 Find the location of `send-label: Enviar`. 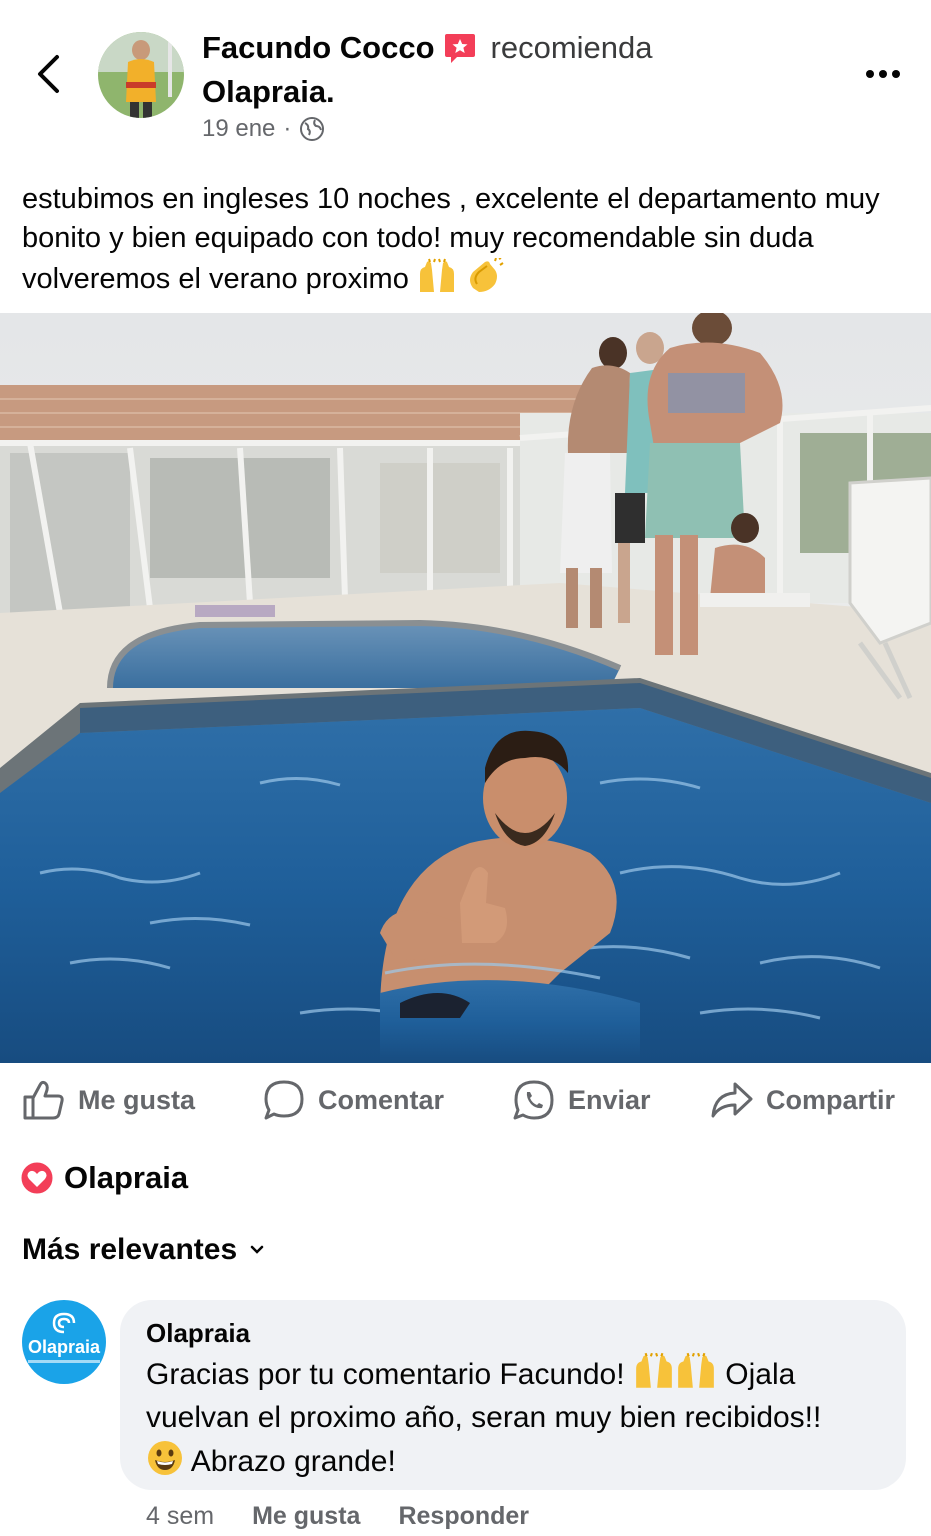

send-label: Enviar is located at coordinates (609, 1099).